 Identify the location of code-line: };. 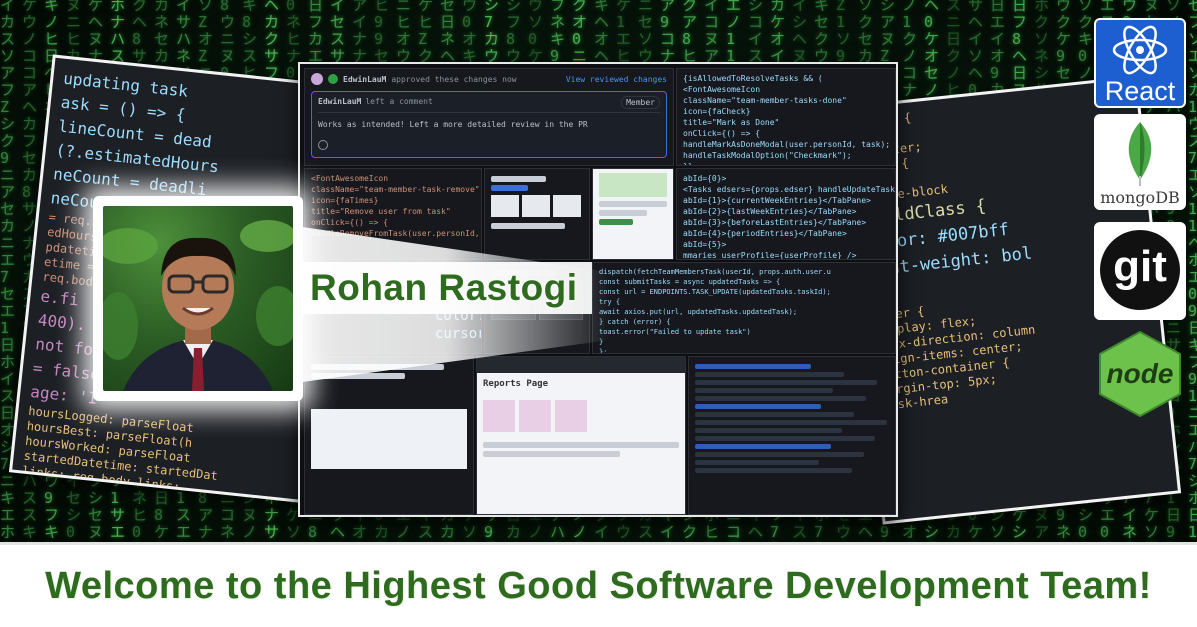
(603, 351).